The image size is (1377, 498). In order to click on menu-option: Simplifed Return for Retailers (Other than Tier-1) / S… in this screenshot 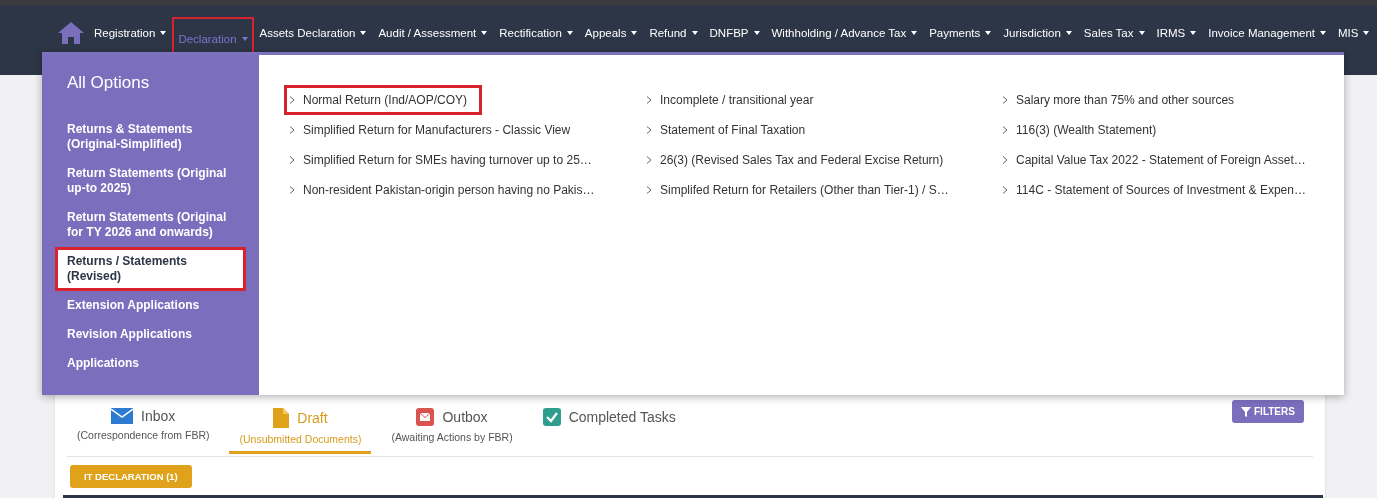, I will do `click(802, 190)`.